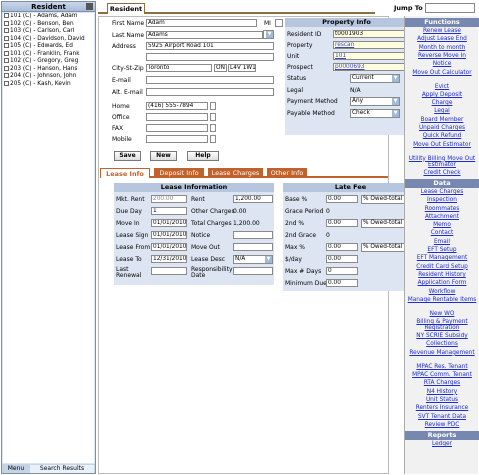 The height and width of the screenshot is (475, 479). What do you see at coordinates (375, 101) in the screenshot?
I see `payment-method-select: Any ▼` at bounding box center [375, 101].